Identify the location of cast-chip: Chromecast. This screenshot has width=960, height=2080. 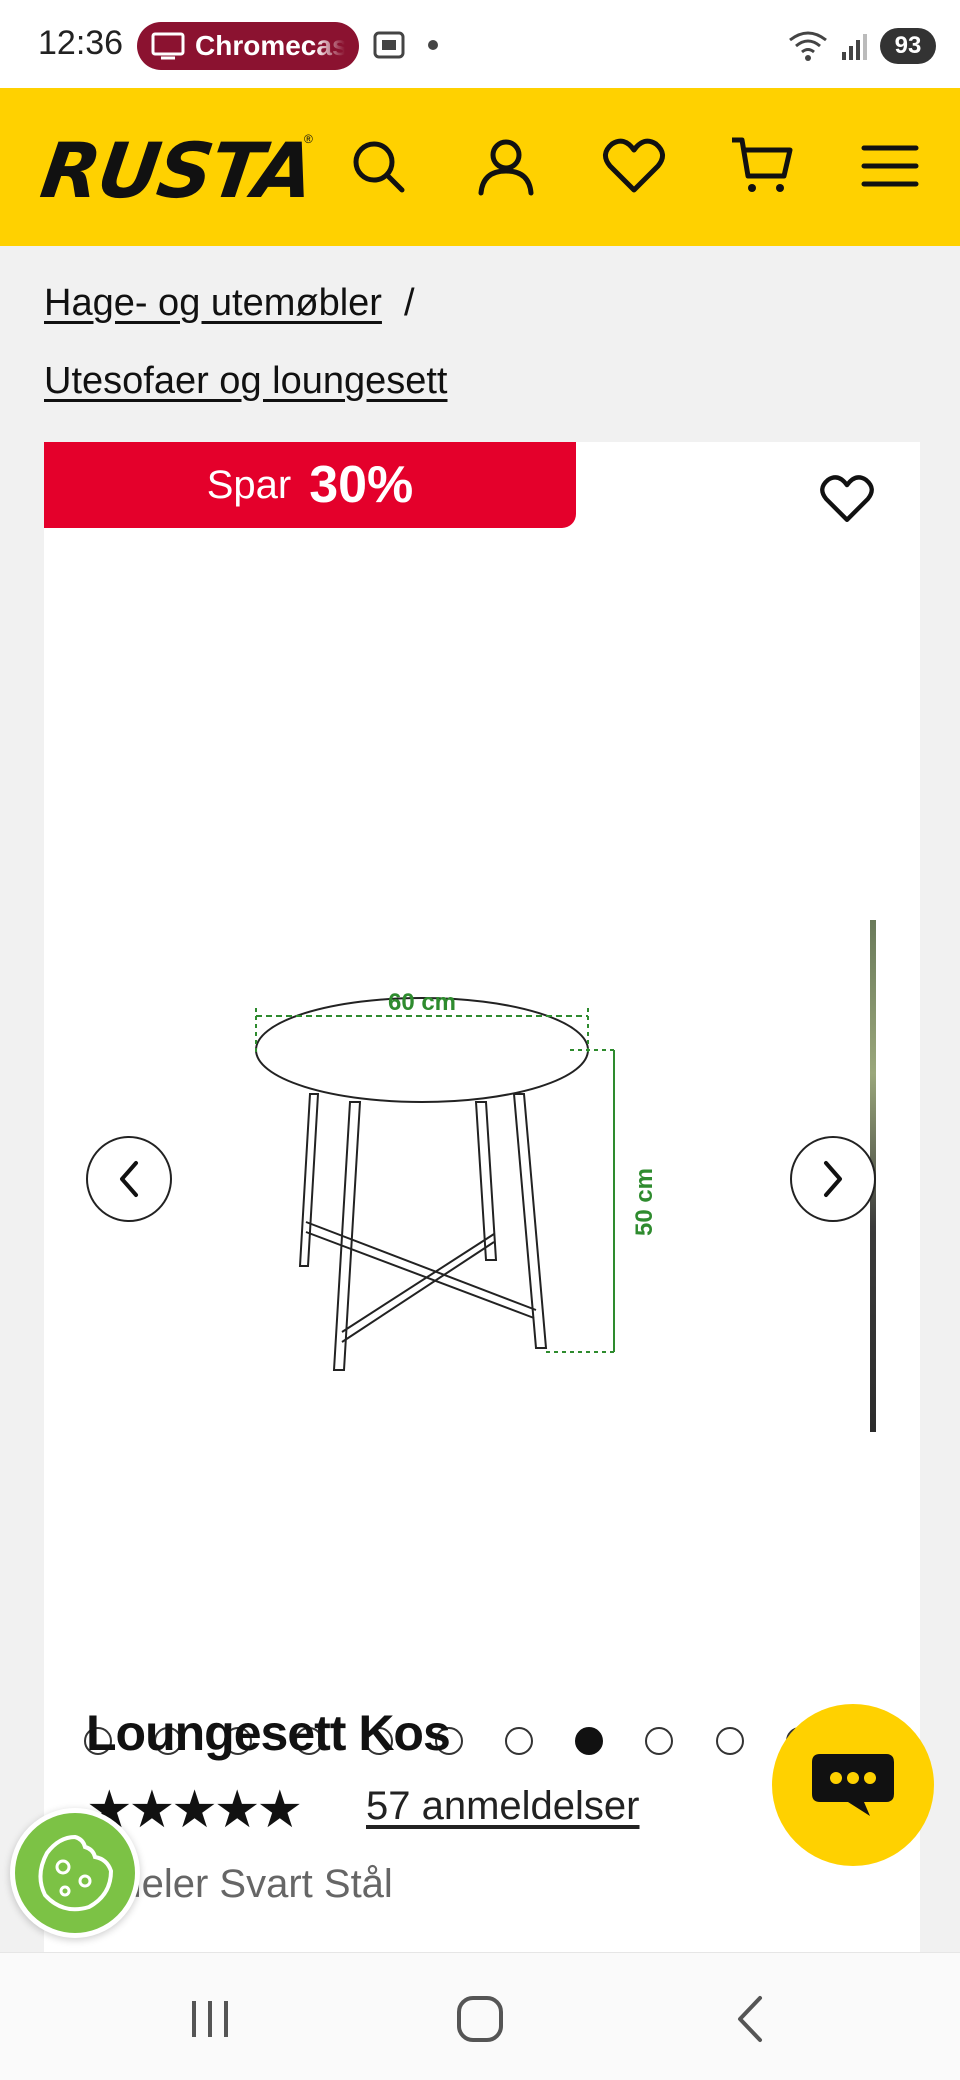
(248, 46).